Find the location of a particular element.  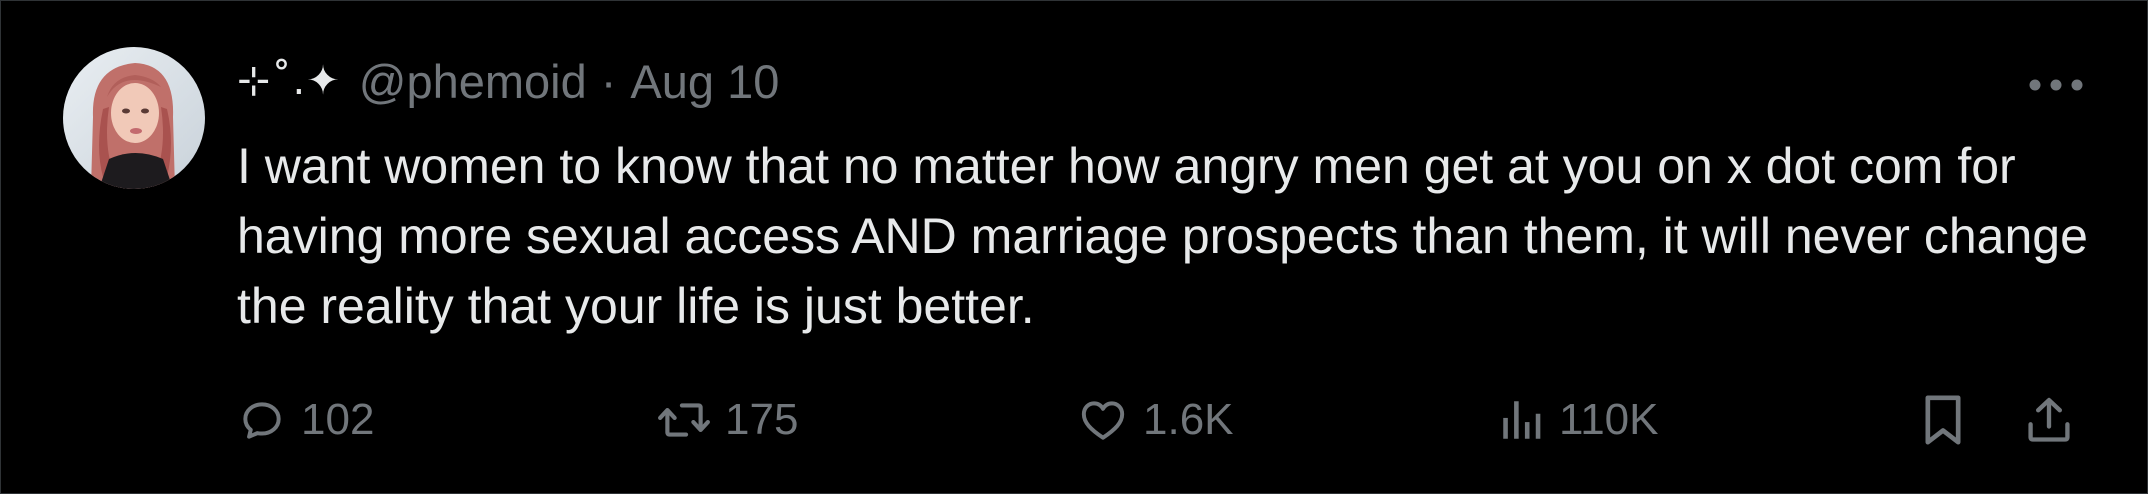

more-horizontal-icon is located at coordinates (2056, 85).